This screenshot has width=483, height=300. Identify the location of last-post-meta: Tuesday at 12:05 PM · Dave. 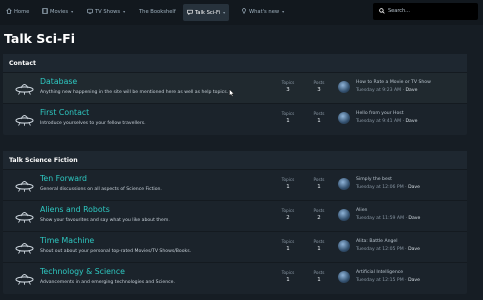
(388, 249).